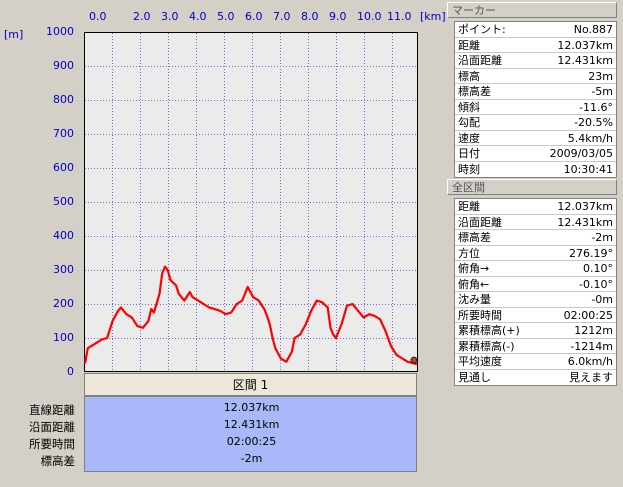 The image size is (623, 487). Describe the element at coordinates (535, 346) in the screenshot. I see `total-row: 累積標高(-) -1214m` at that location.